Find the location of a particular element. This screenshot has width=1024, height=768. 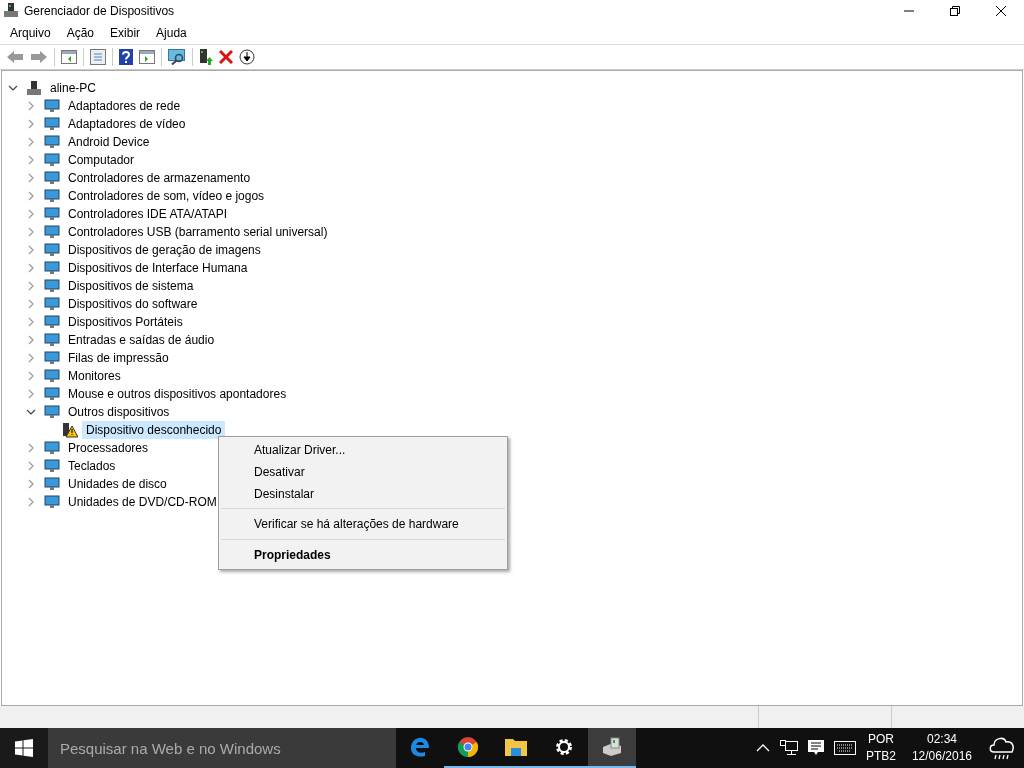

context-menu-item: Propriedades is located at coordinates (363, 553).